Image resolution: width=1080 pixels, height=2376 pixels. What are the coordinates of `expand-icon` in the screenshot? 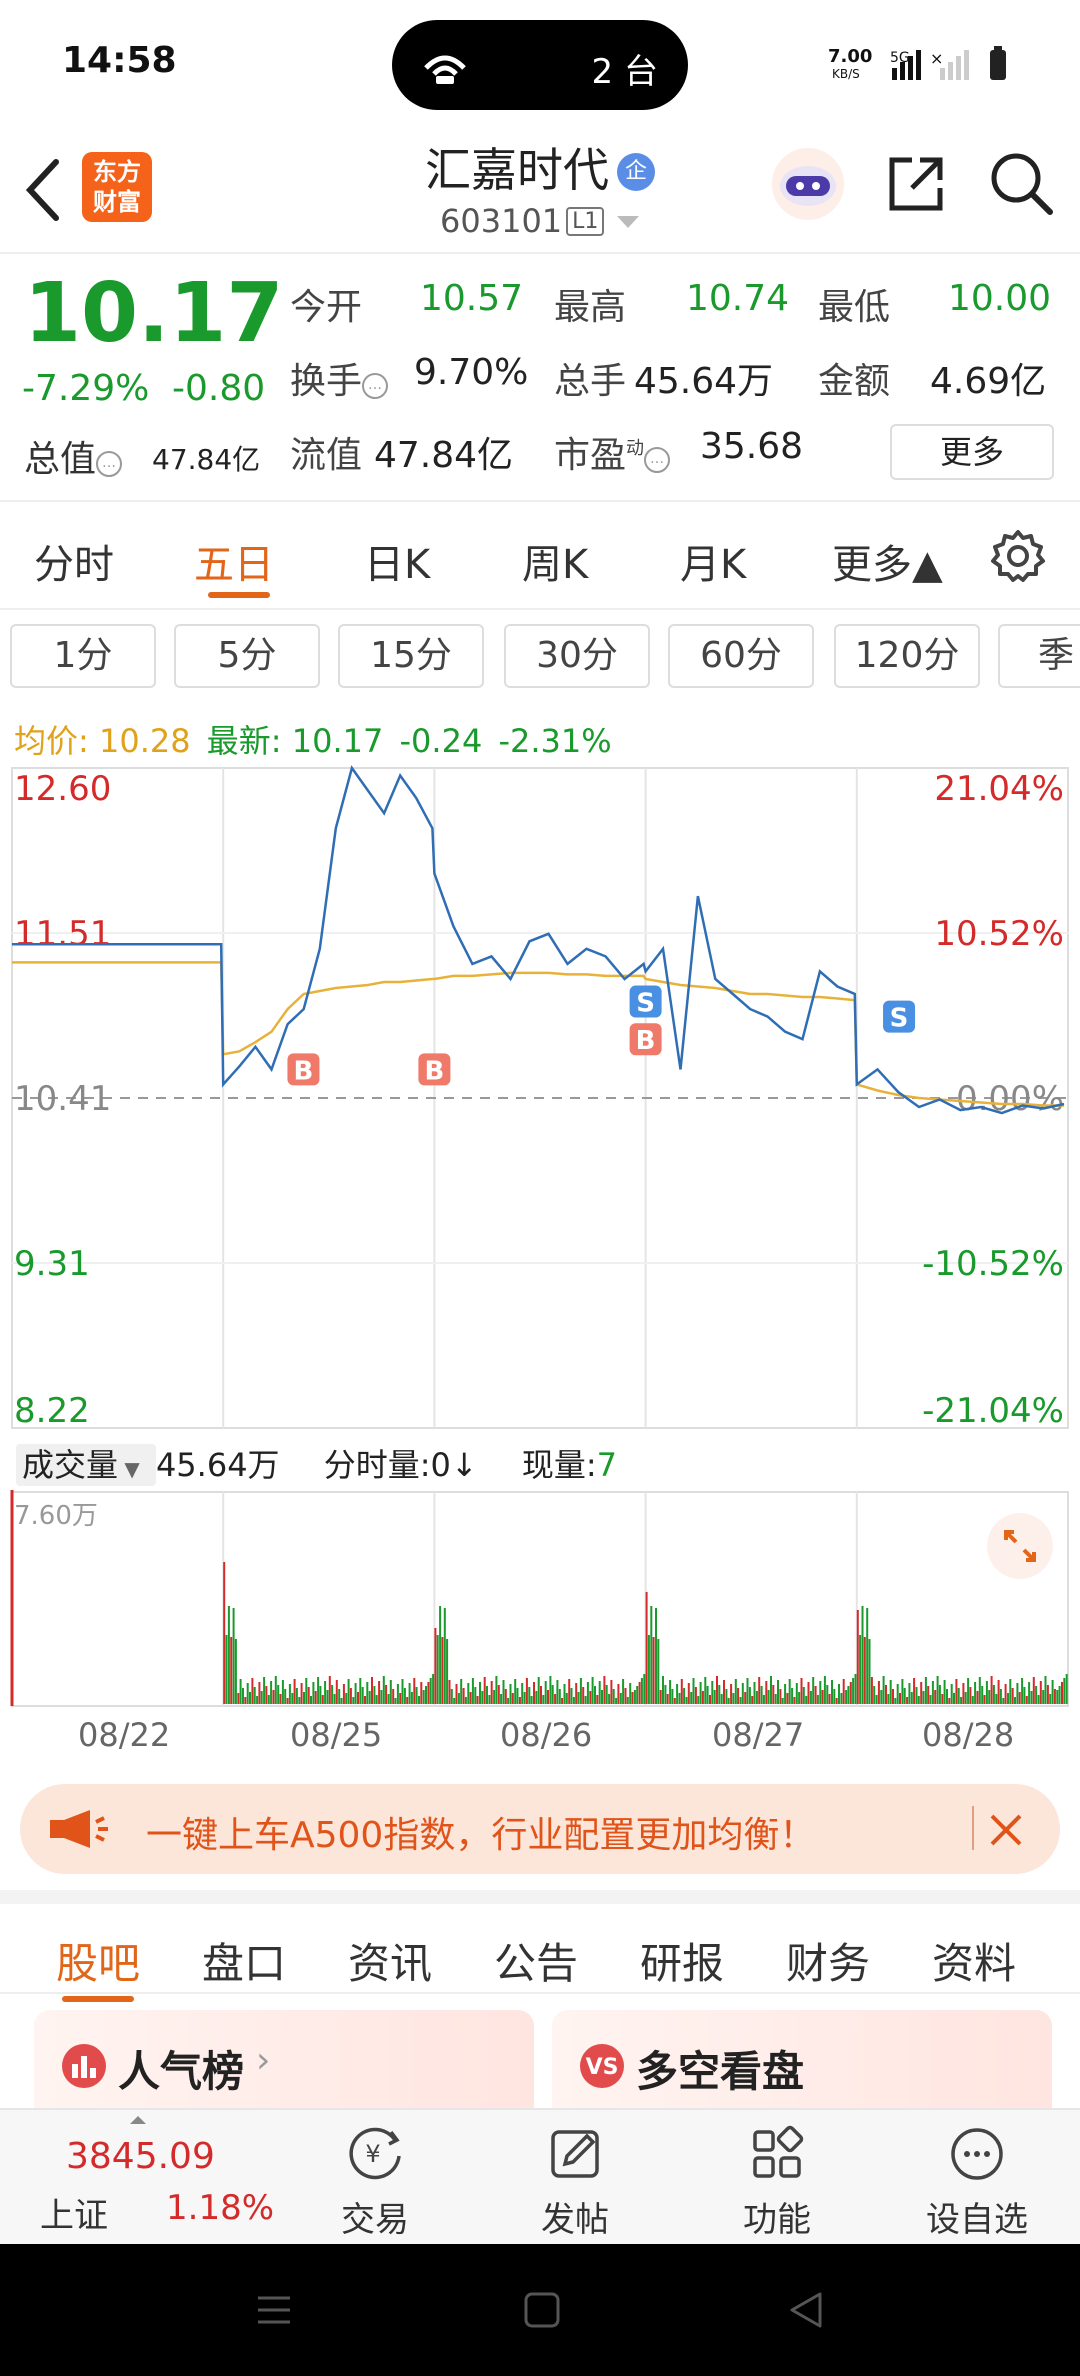 It's located at (1020, 1546).